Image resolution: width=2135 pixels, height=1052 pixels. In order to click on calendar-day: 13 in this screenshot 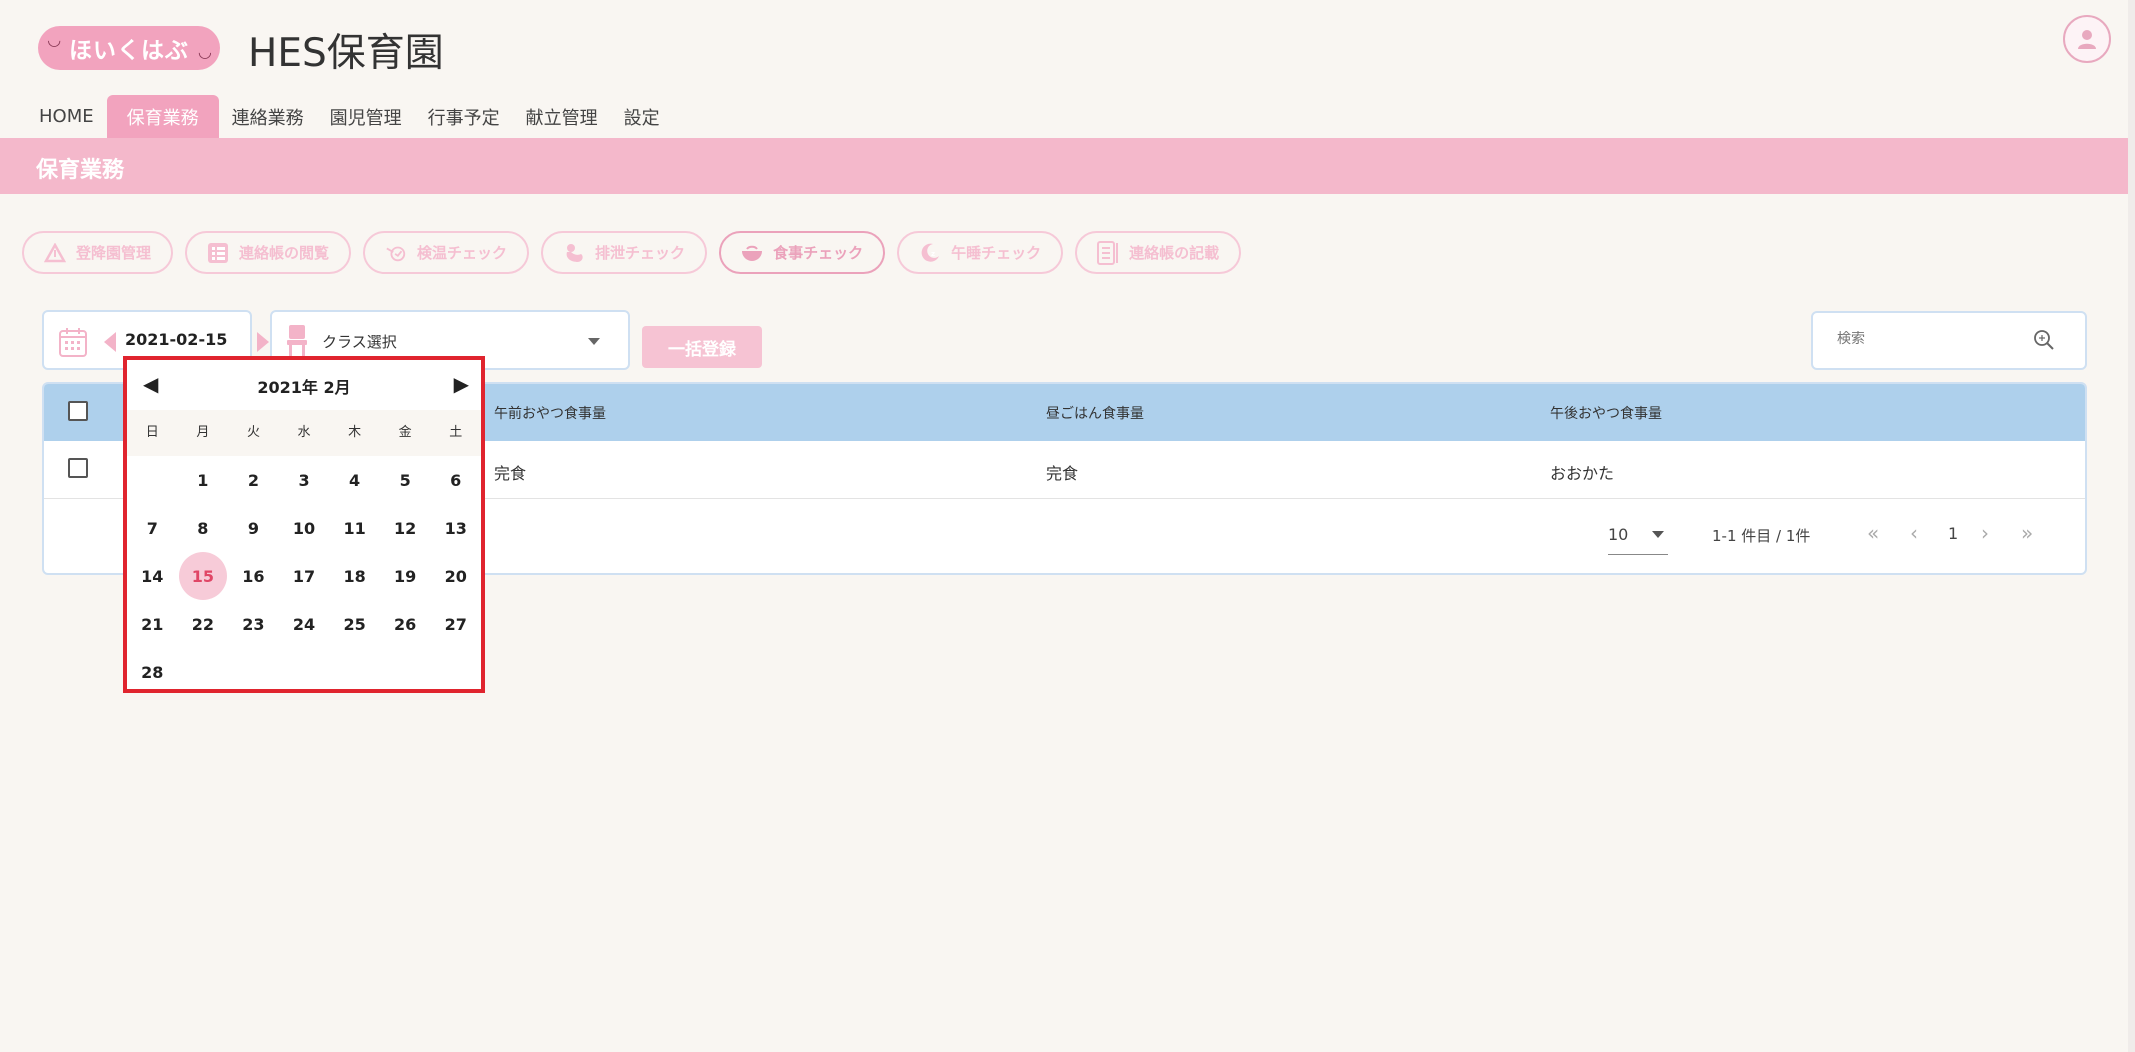, I will do `click(455, 528)`.